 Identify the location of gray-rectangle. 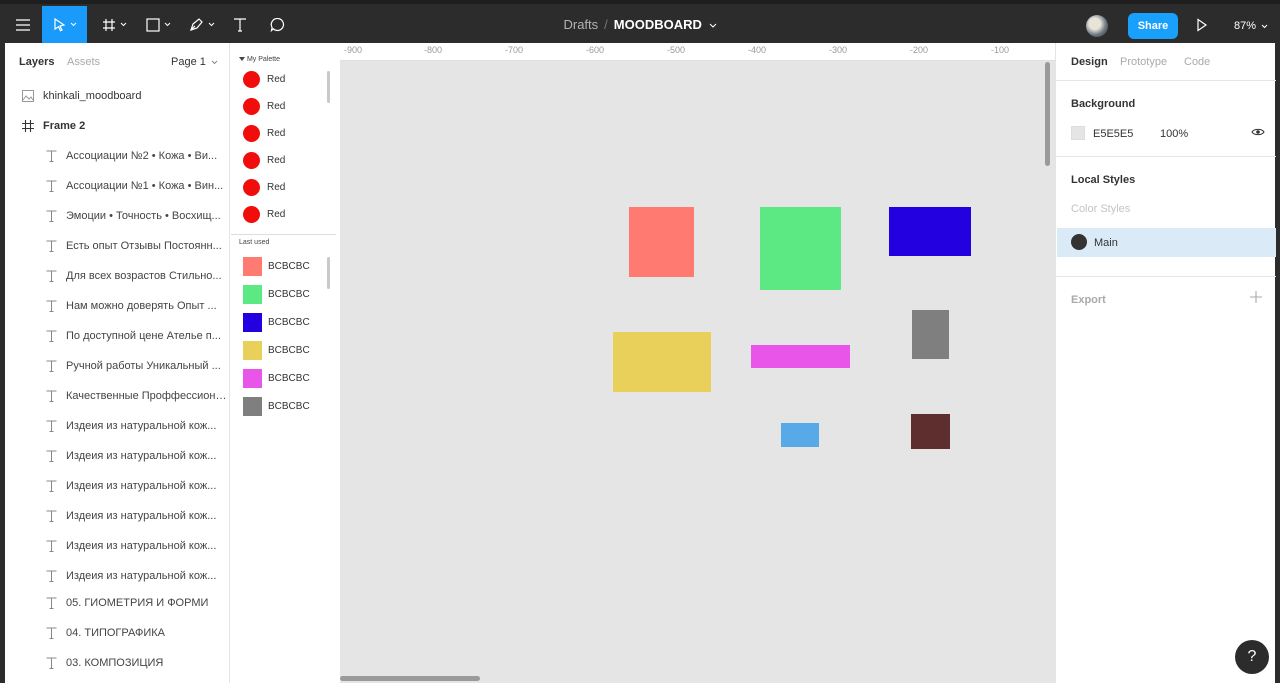
(930, 334).